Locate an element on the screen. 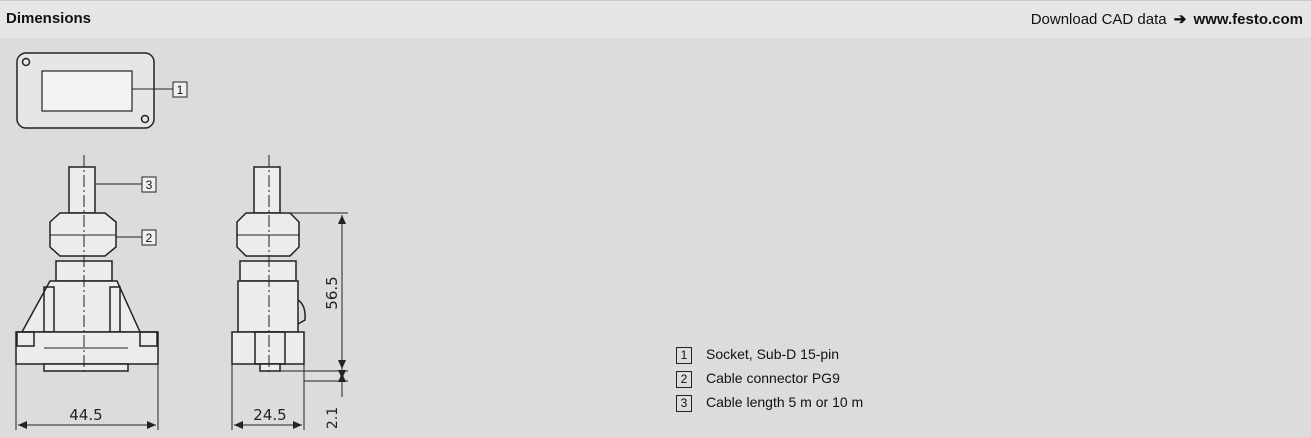  legend-number: 2 is located at coordinates (684, 379).